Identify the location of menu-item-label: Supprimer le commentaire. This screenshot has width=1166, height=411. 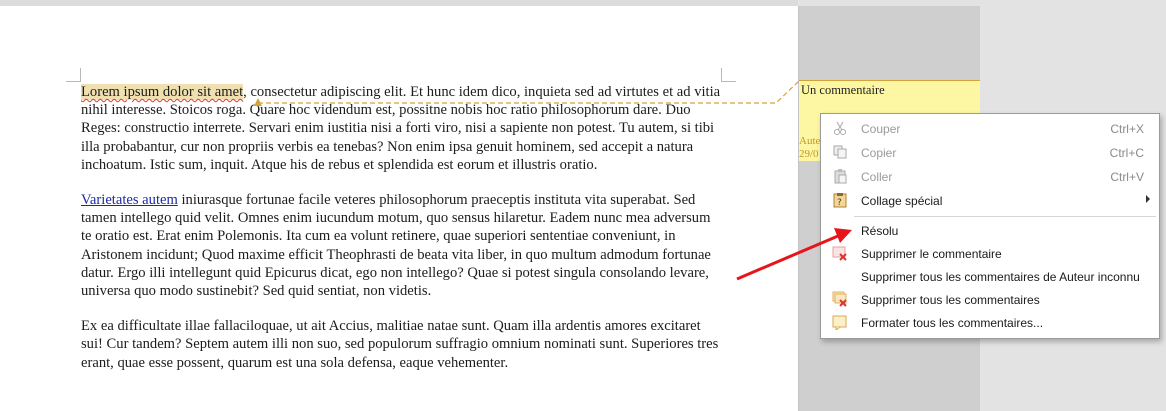
(931, 254).